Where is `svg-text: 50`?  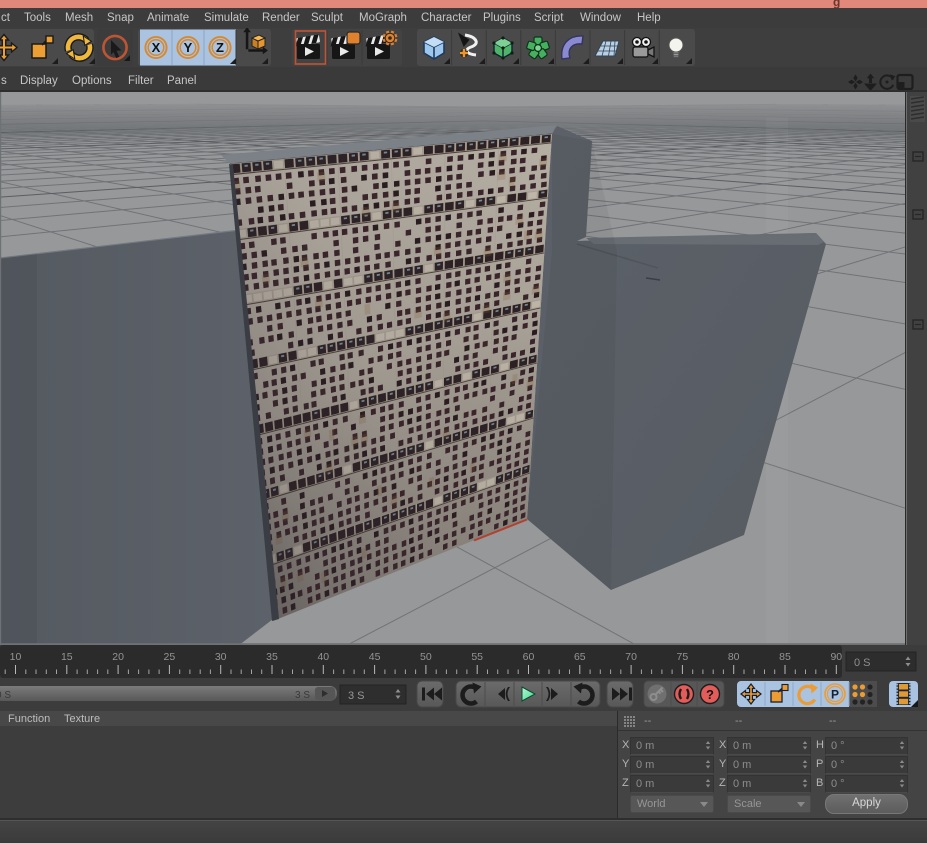 svg-text: 50 is located at coordinates (426, 657).